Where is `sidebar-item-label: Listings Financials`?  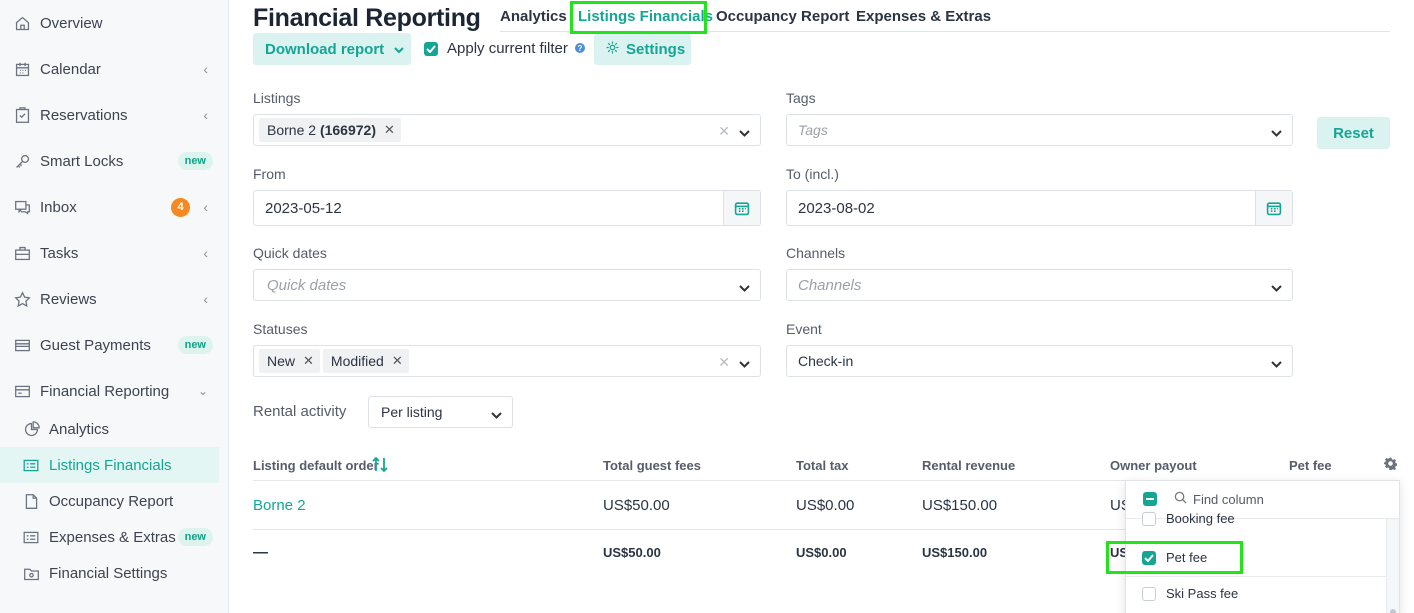 sidebar-item-label: Listings Financials is located at coordinates (110, 465).